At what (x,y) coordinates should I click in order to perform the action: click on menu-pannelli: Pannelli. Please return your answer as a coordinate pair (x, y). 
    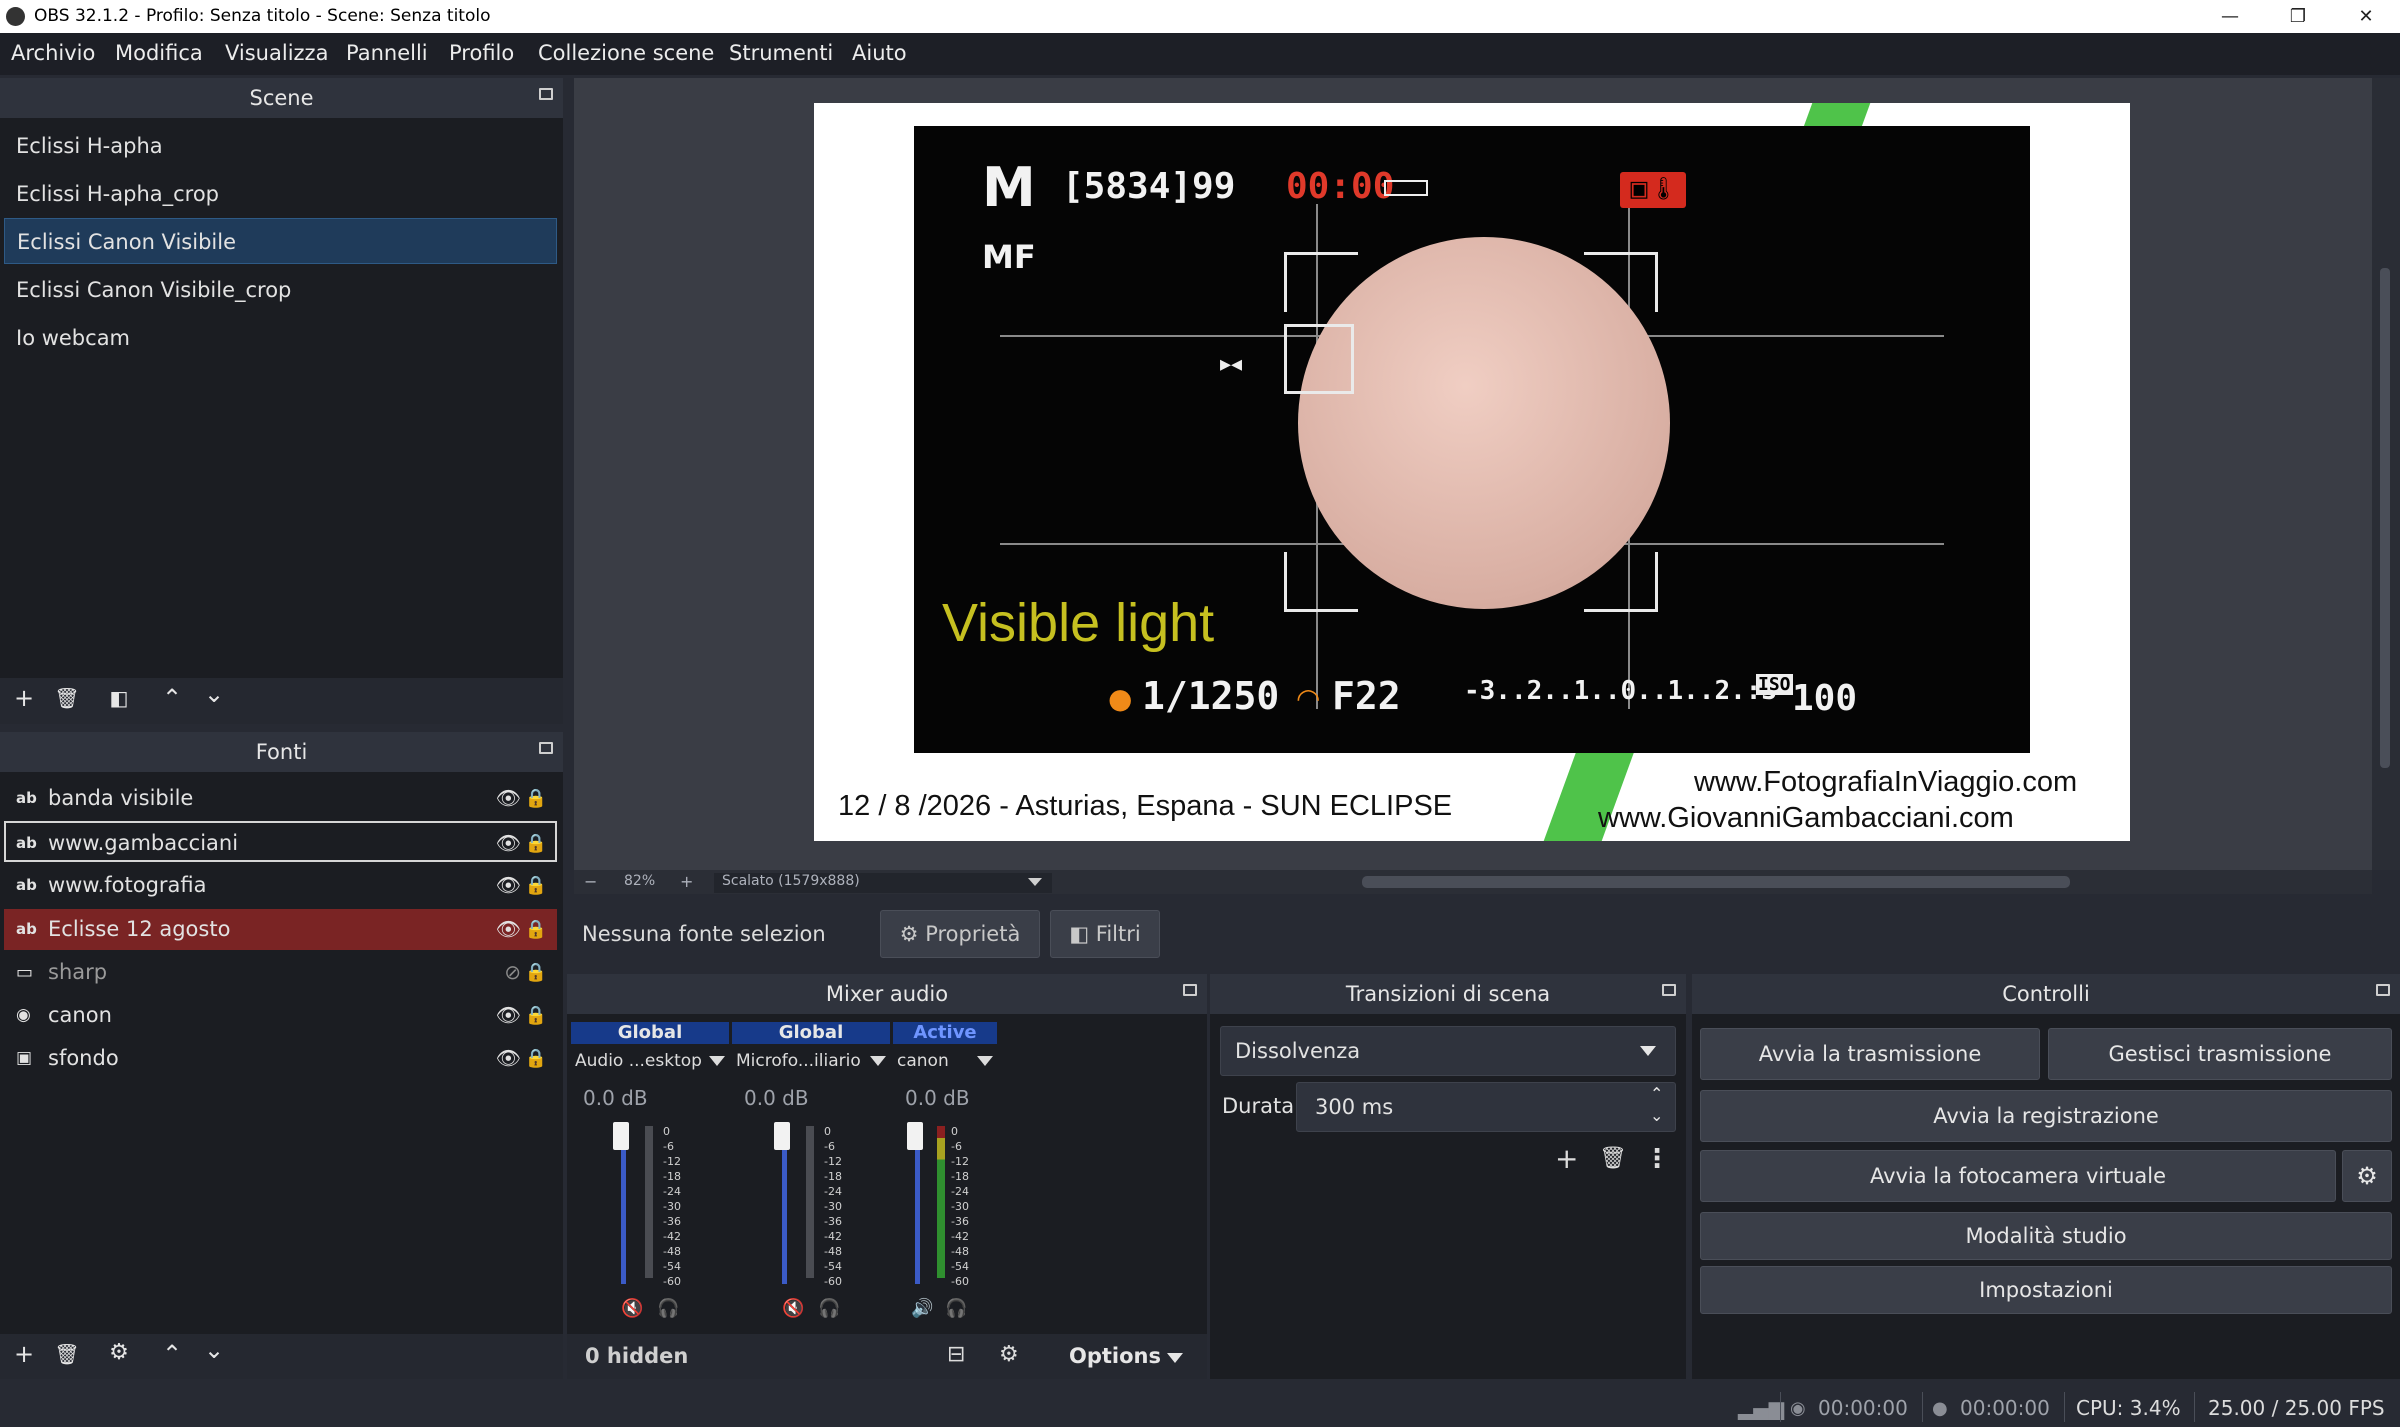
    Looking at the image, I should click on (387, 53).